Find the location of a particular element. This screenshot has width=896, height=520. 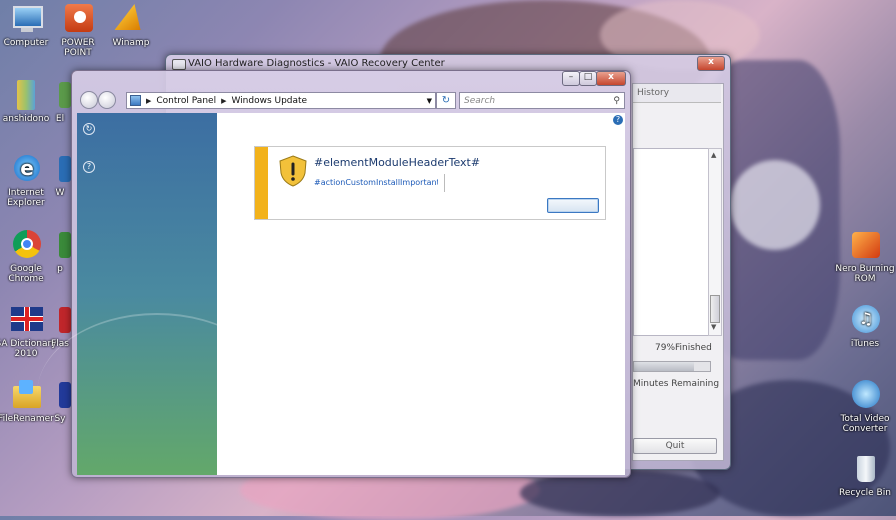

internet-explorer-icon: e is located at coordinates (26, 169).